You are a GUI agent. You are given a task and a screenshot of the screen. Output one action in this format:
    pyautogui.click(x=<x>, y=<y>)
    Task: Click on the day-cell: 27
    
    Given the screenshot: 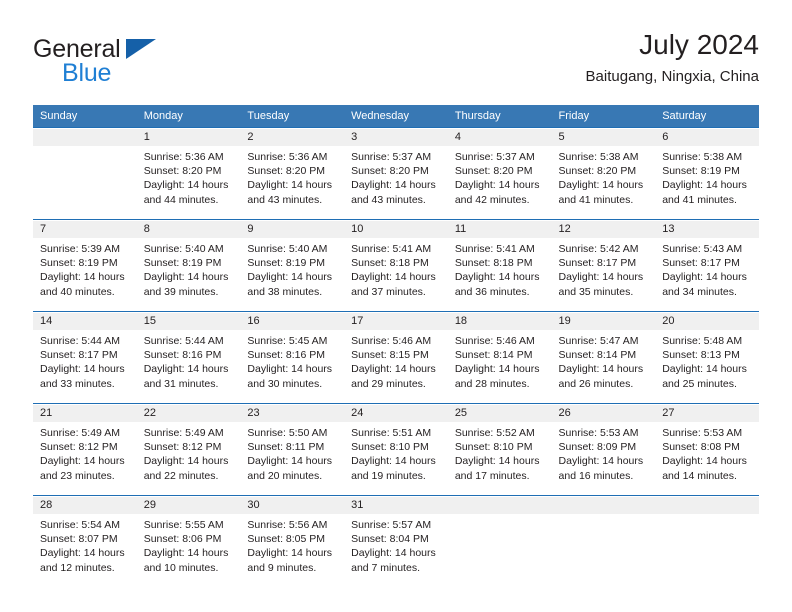 What is the action you would take?
    pyautogui.click(x=707, y=413)
    